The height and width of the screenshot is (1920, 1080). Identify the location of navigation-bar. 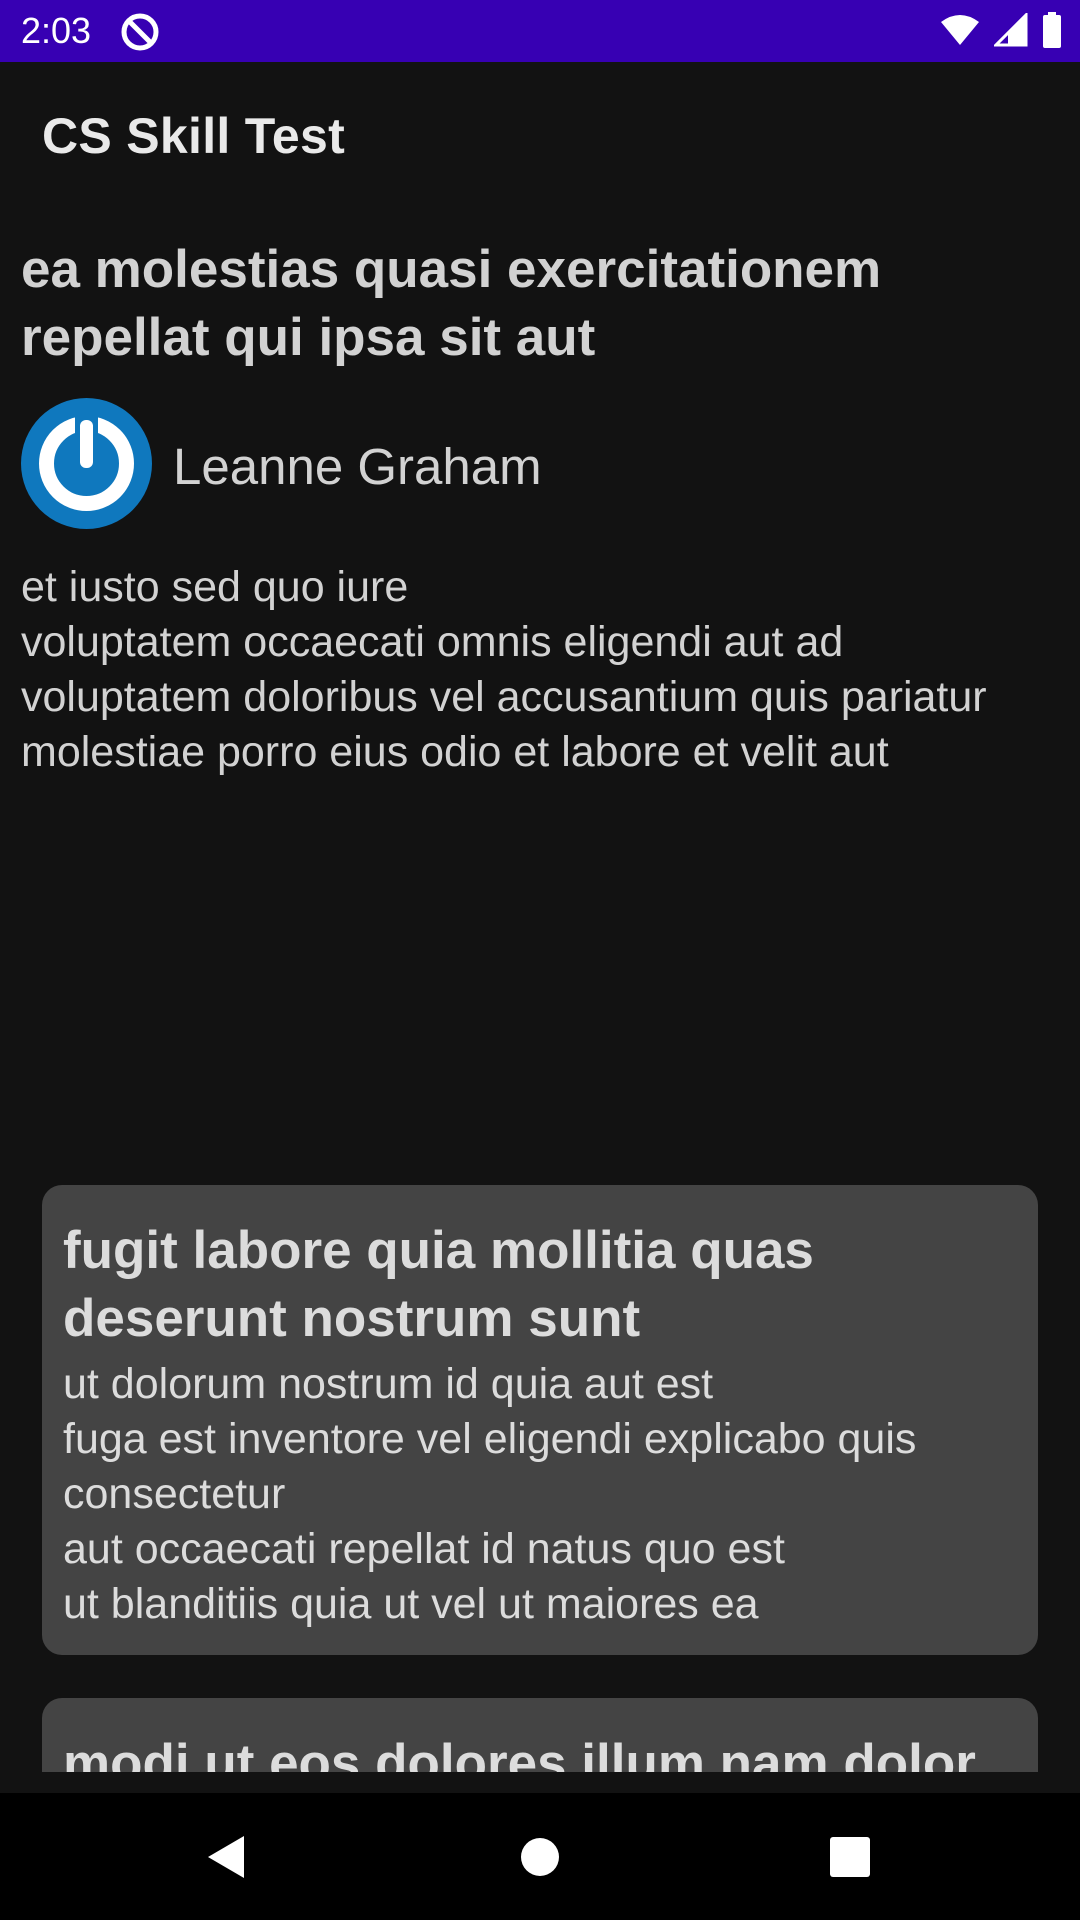
(540, 1856).